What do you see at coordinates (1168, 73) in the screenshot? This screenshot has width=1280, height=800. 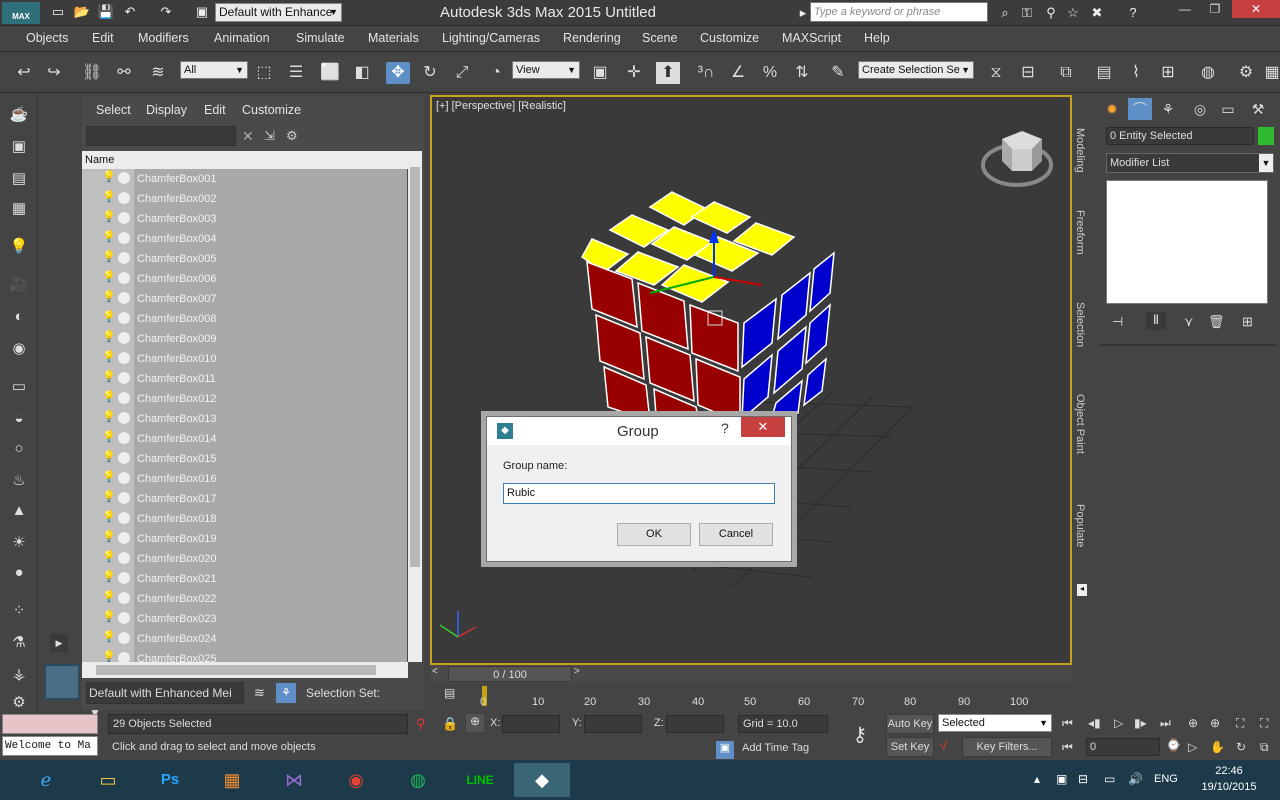 I see `schematic-view-icon: ⊞` at bounding box center [1168, 73].